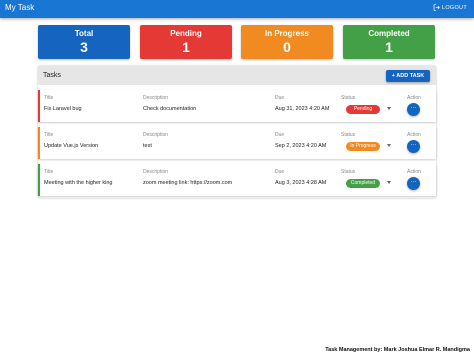 This screenshot has width=474, height=356. I want to click on task-due: Aug 31, 2023 4:20 AM, so click(302, 109).